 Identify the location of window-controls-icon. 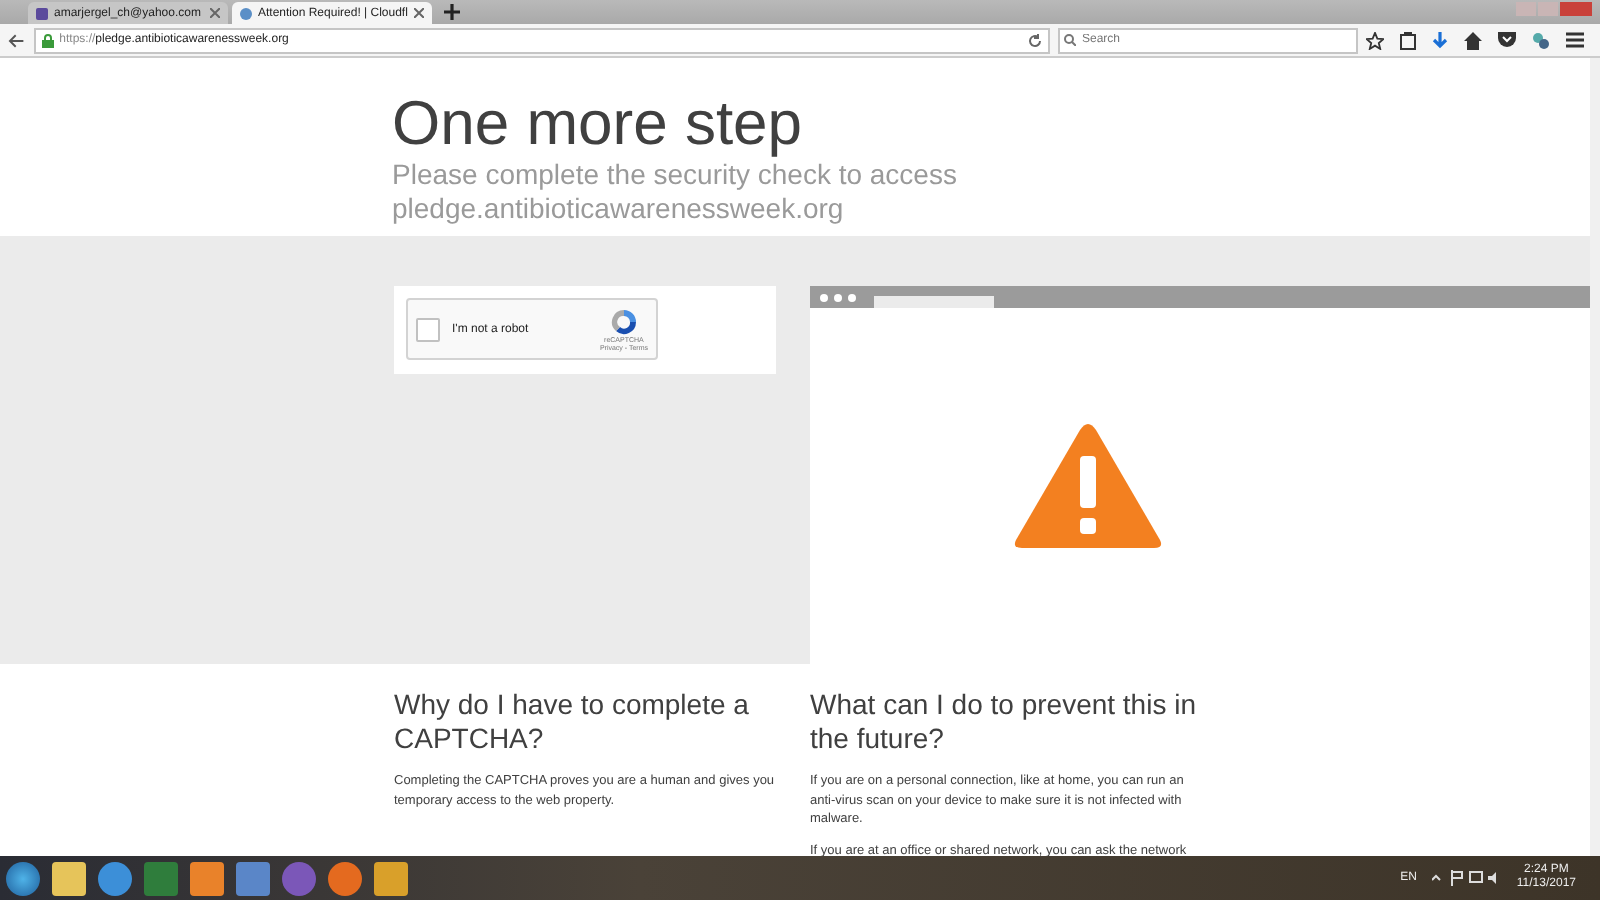
(1554, 9).